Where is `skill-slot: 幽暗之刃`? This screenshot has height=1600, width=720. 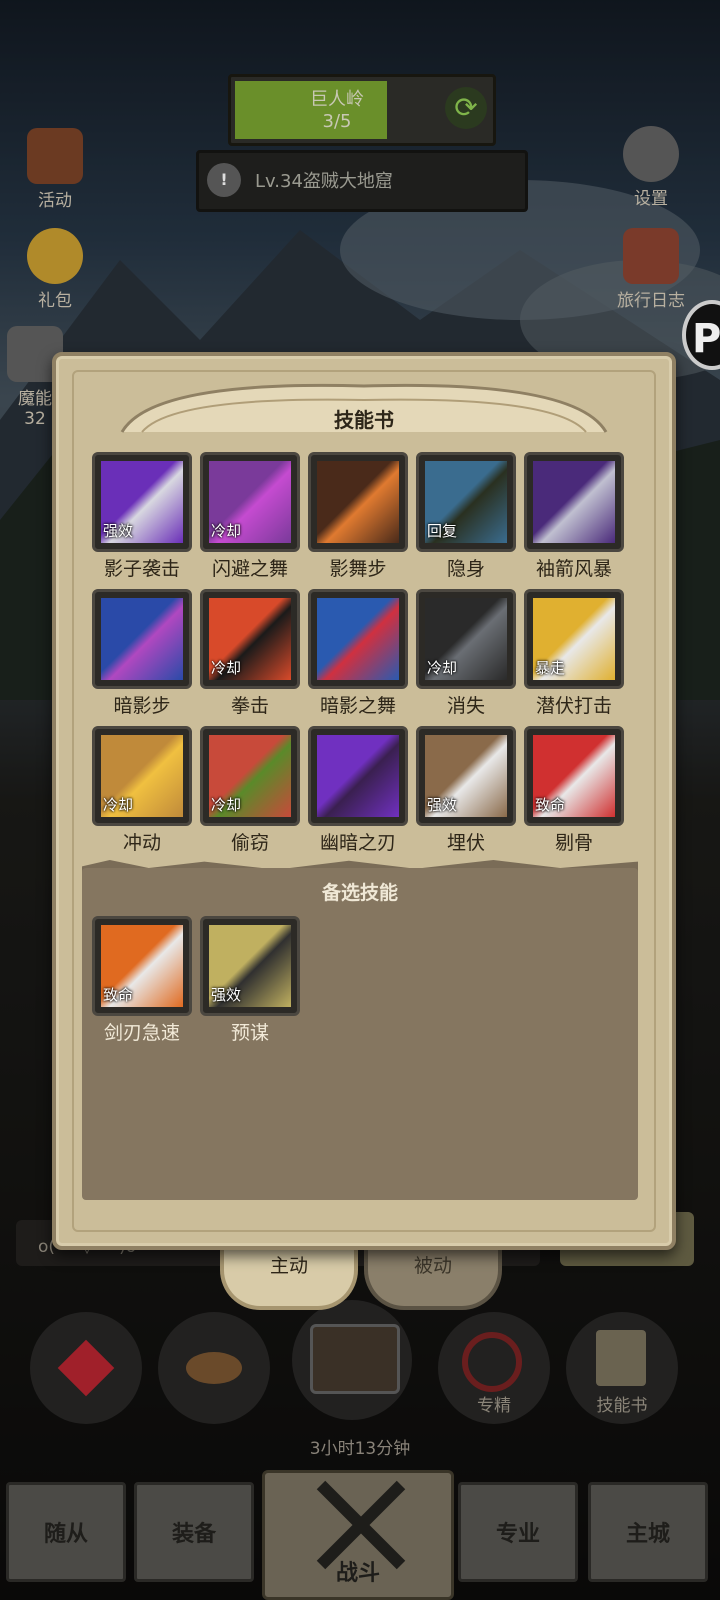 skill-slot: 幽暗之刃 is located at coordinates (358, 791).